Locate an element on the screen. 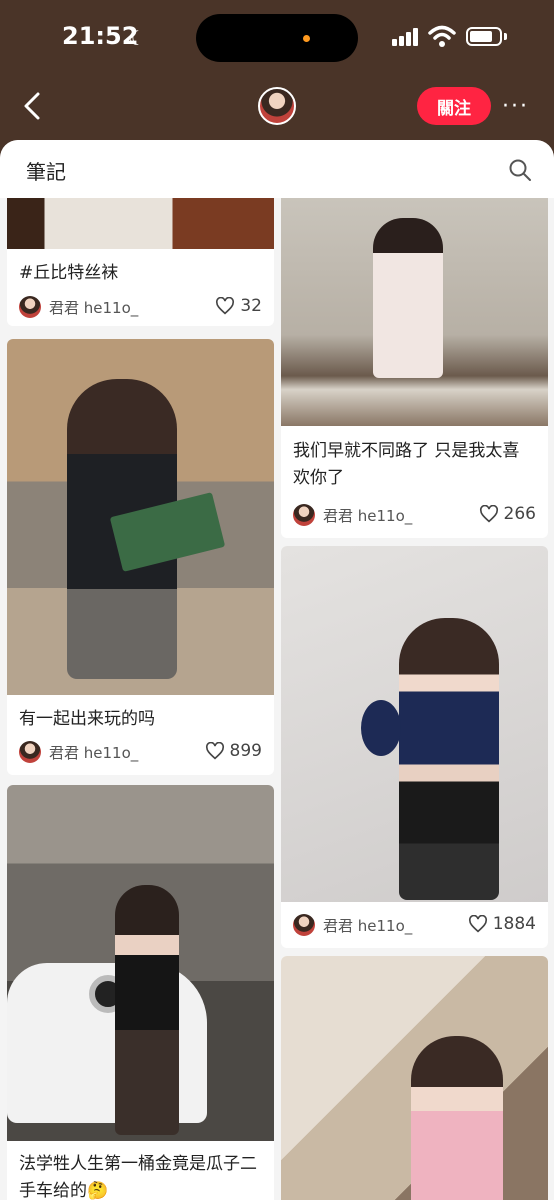  like-number: 32 is located at coordinates (251, 306).